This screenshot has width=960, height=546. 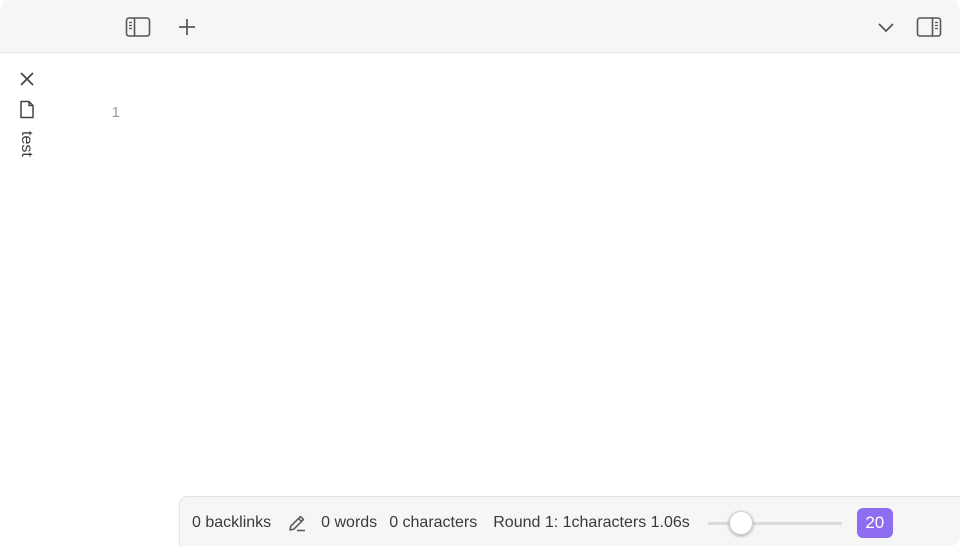 What do you see at coordinates (591, 522) in the screenshot?
I see `round-status: Round 1: 1characters 1.06s` at bounding box center [591, 522].